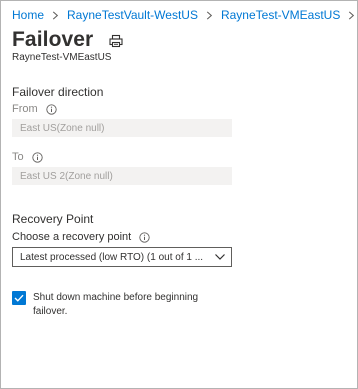  Describe the element at coordinates (53, 39) in the screenshot. I see `page-title: Failover` at that location.